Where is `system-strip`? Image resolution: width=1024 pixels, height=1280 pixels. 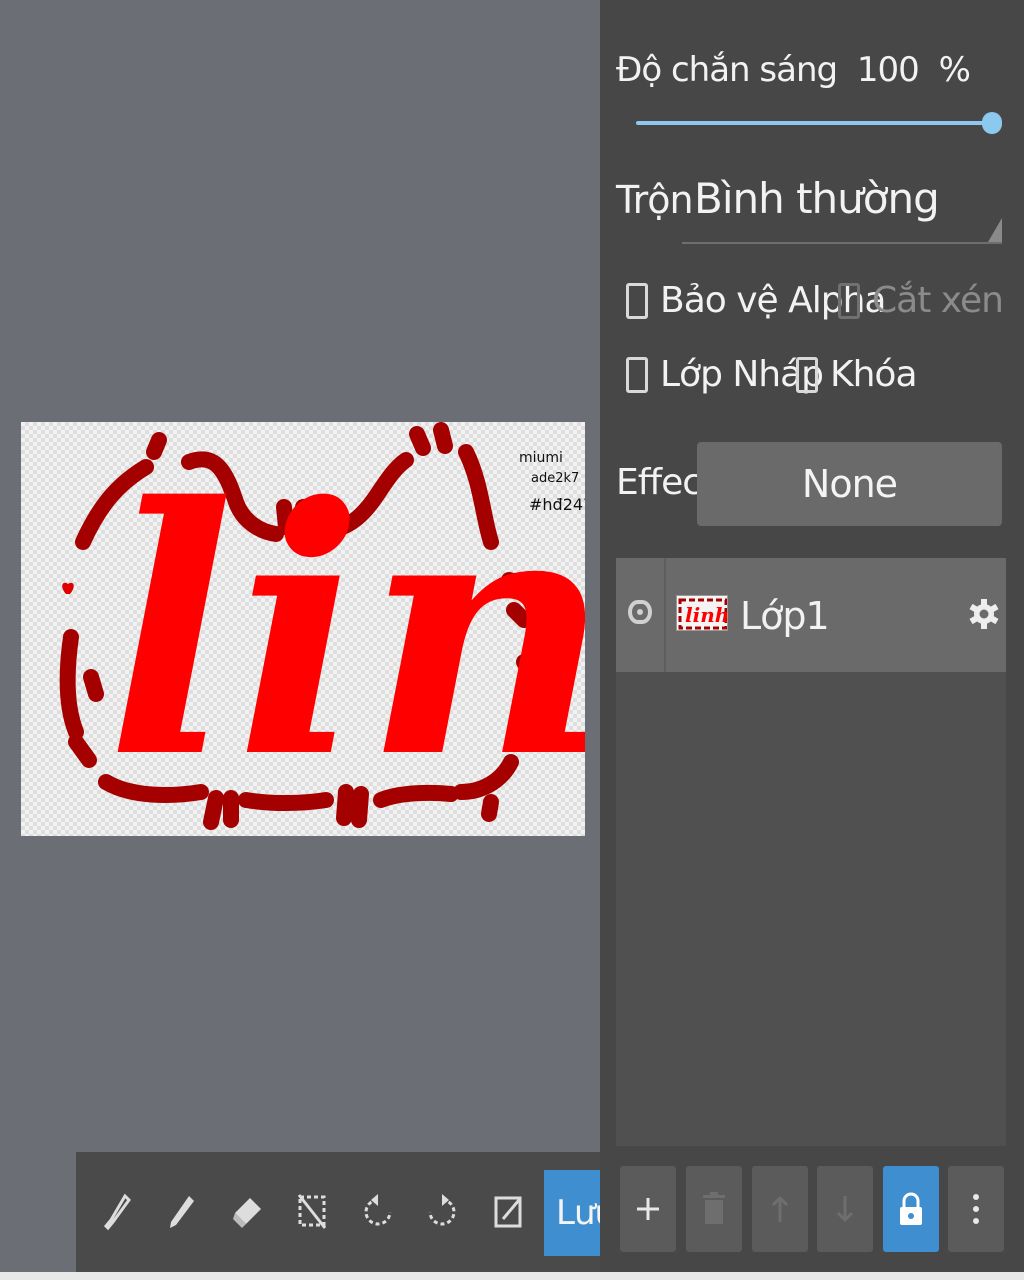 system-strip is located at coordinates (512, 1276).